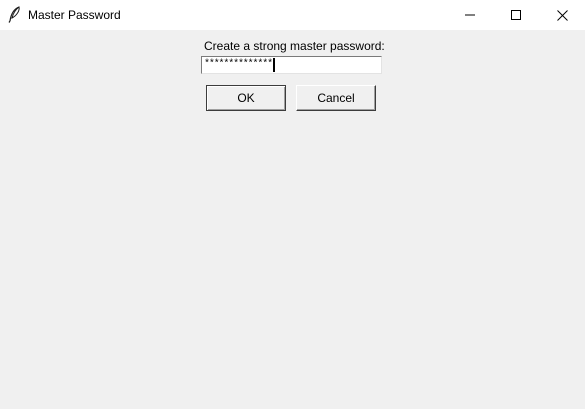 This screenshot has width=585, height=409. I want to click on maximize-icon, so click(516, 15).